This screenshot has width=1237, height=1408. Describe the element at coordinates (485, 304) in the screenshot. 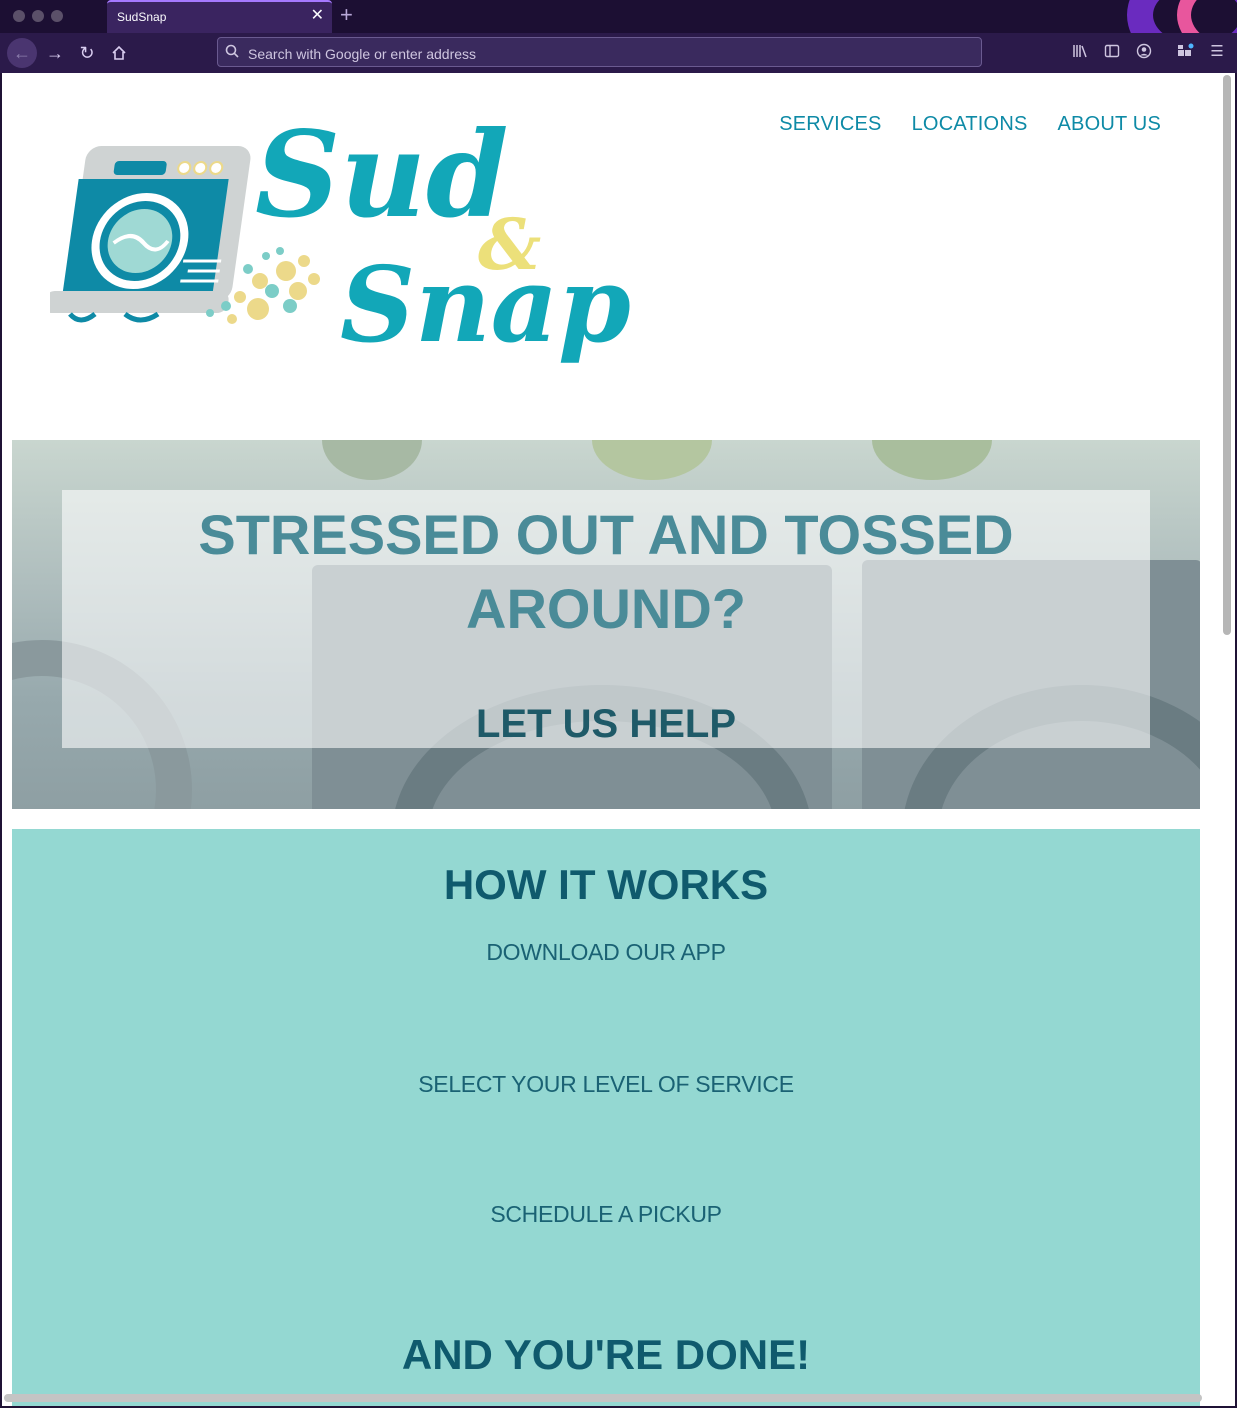

I see `logo-word-snap: Snap` at that location.